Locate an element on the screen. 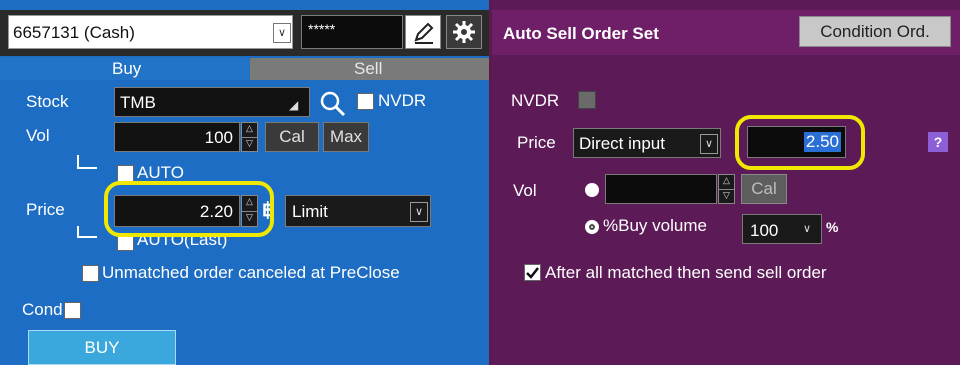  buy-volume-label: %Buy volume is located at coordinates (655, 225).